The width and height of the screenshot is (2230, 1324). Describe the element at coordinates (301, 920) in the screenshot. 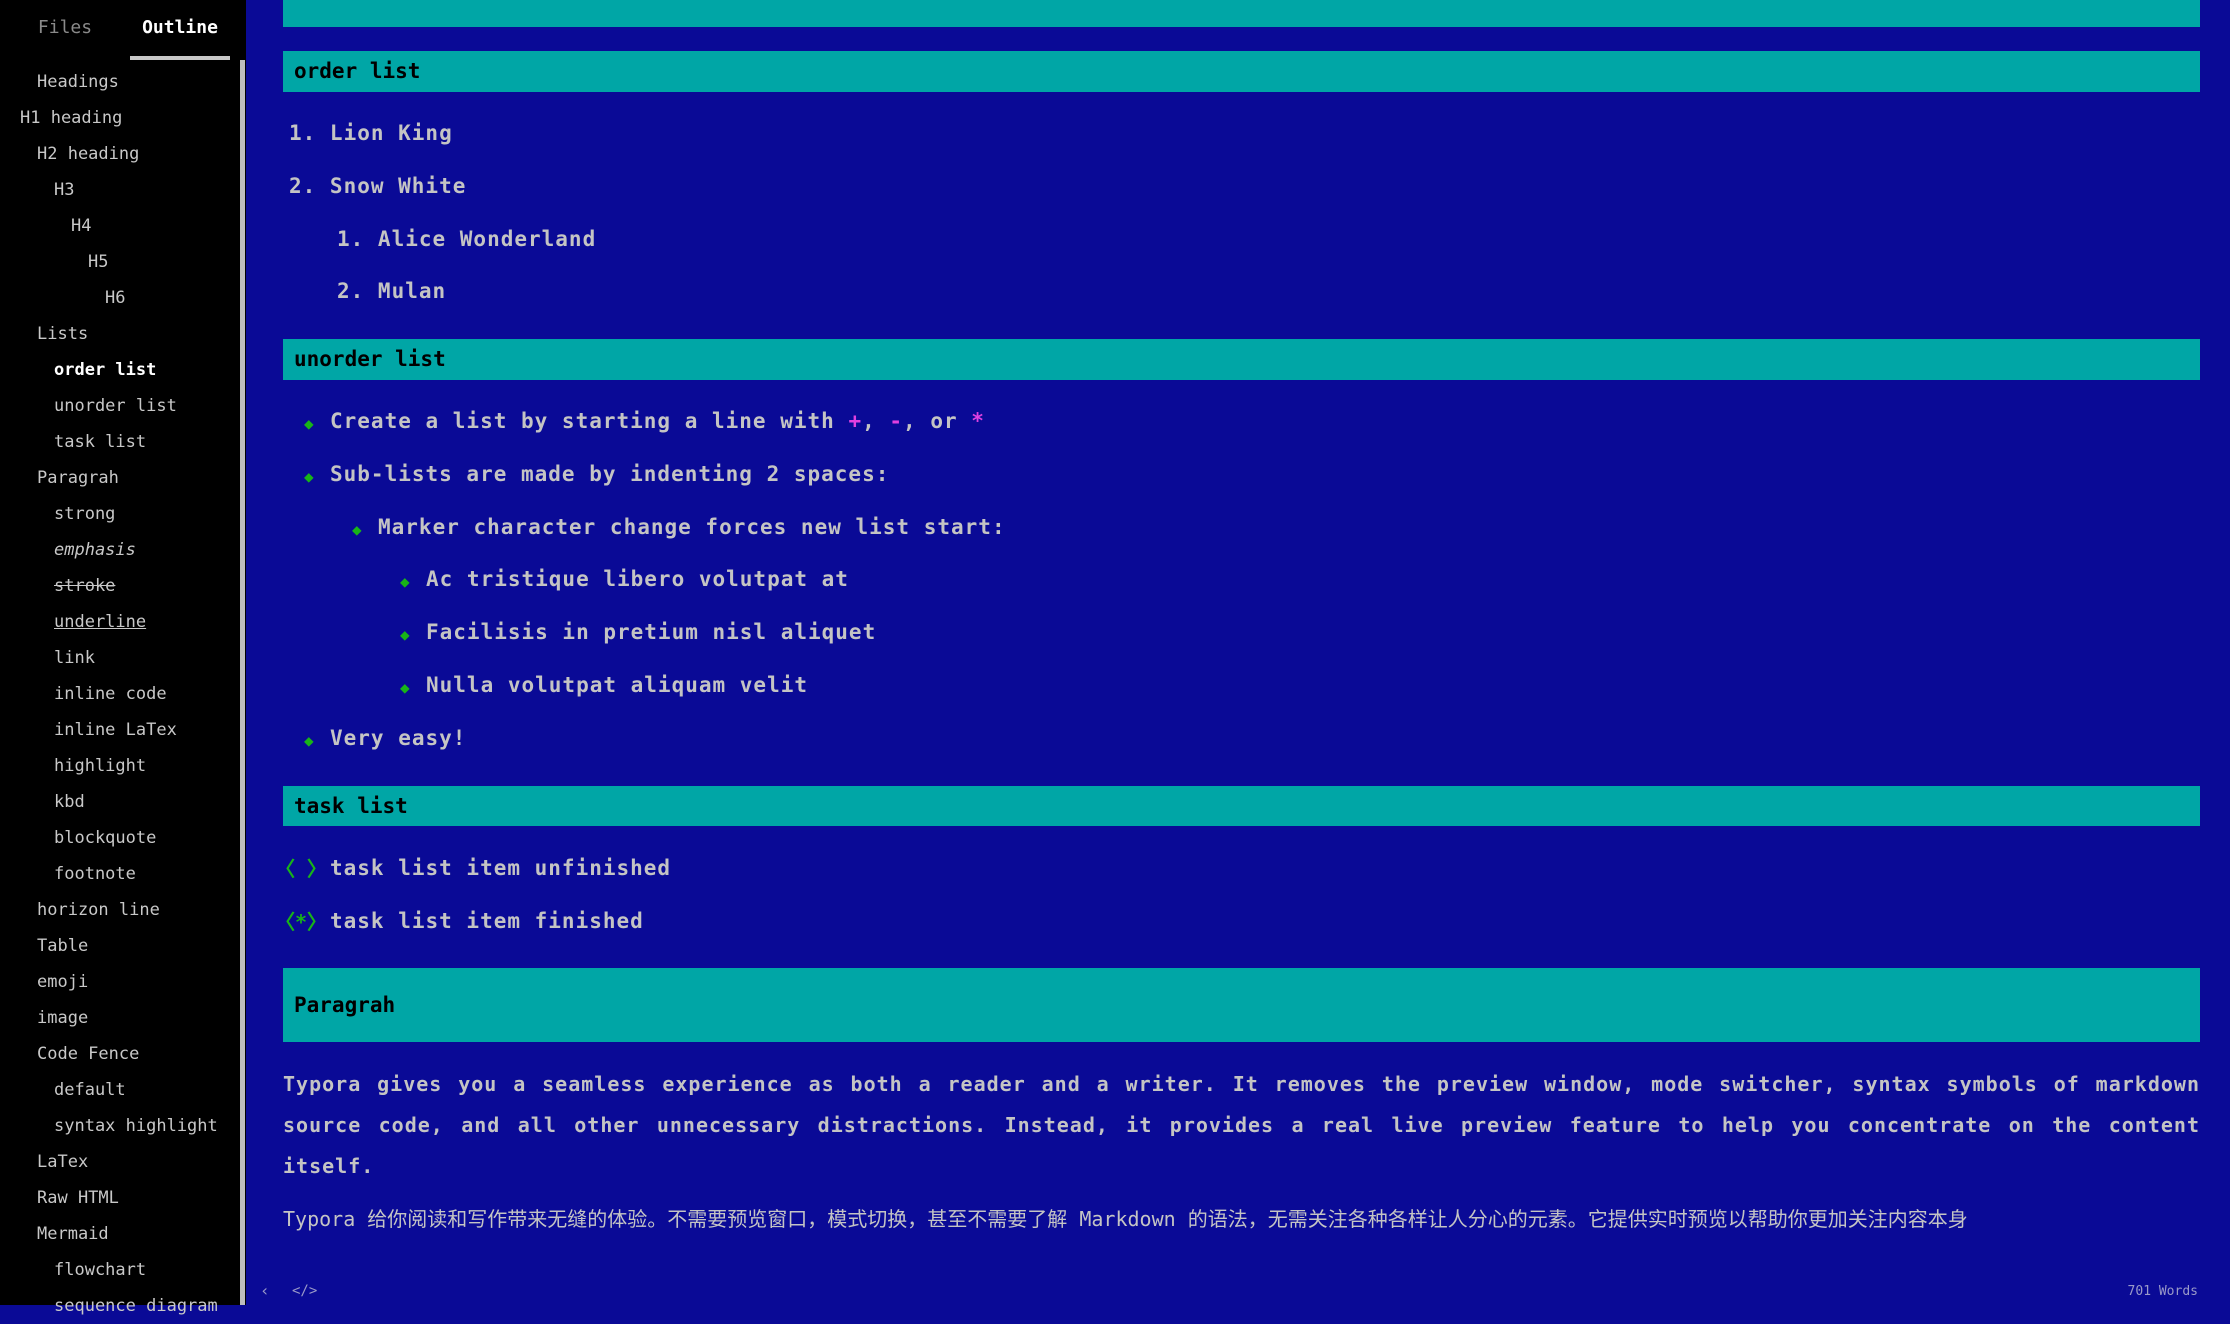

I see `task-checkbox-checked: 〈*〉` at that location.